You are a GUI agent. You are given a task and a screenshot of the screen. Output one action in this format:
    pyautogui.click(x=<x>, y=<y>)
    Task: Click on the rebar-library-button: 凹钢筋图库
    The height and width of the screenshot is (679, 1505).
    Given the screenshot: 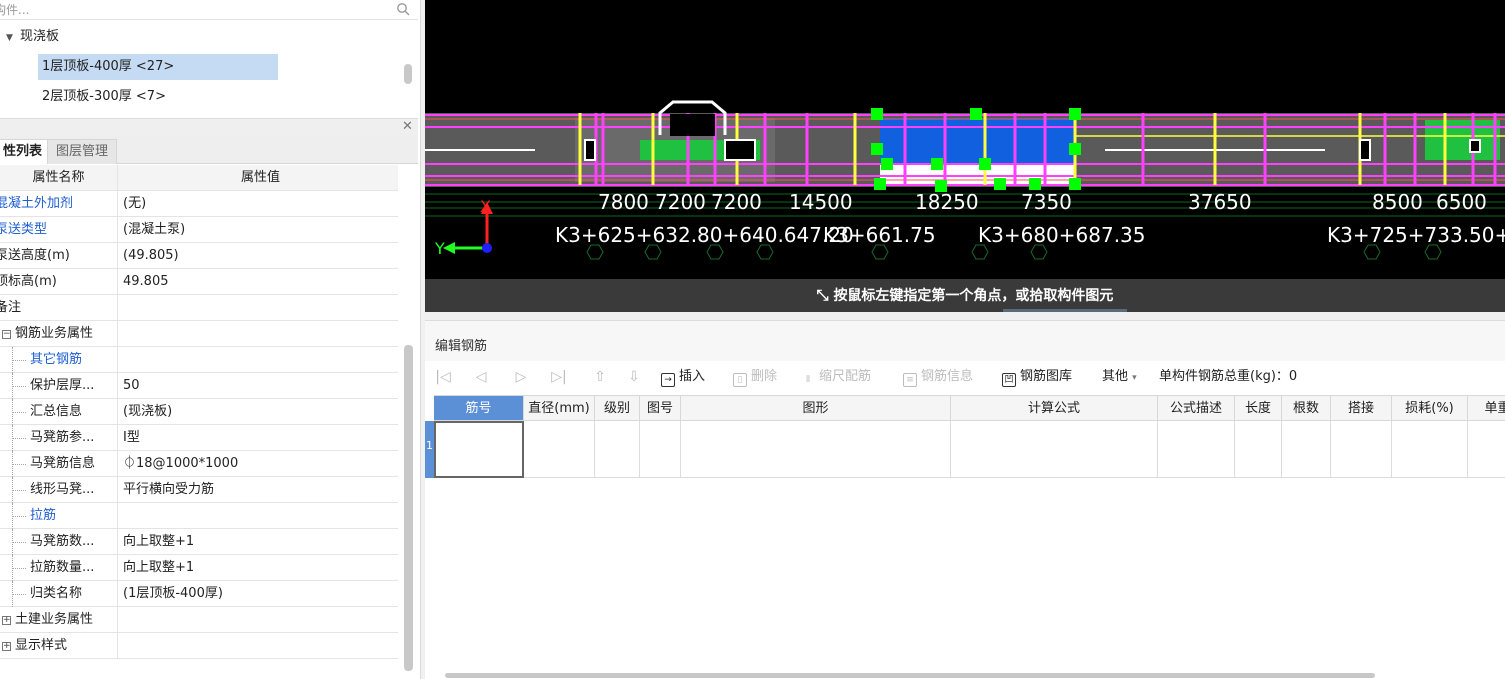 What is the action you would take?
    pyautogui.click(x=1037, y=377)
    